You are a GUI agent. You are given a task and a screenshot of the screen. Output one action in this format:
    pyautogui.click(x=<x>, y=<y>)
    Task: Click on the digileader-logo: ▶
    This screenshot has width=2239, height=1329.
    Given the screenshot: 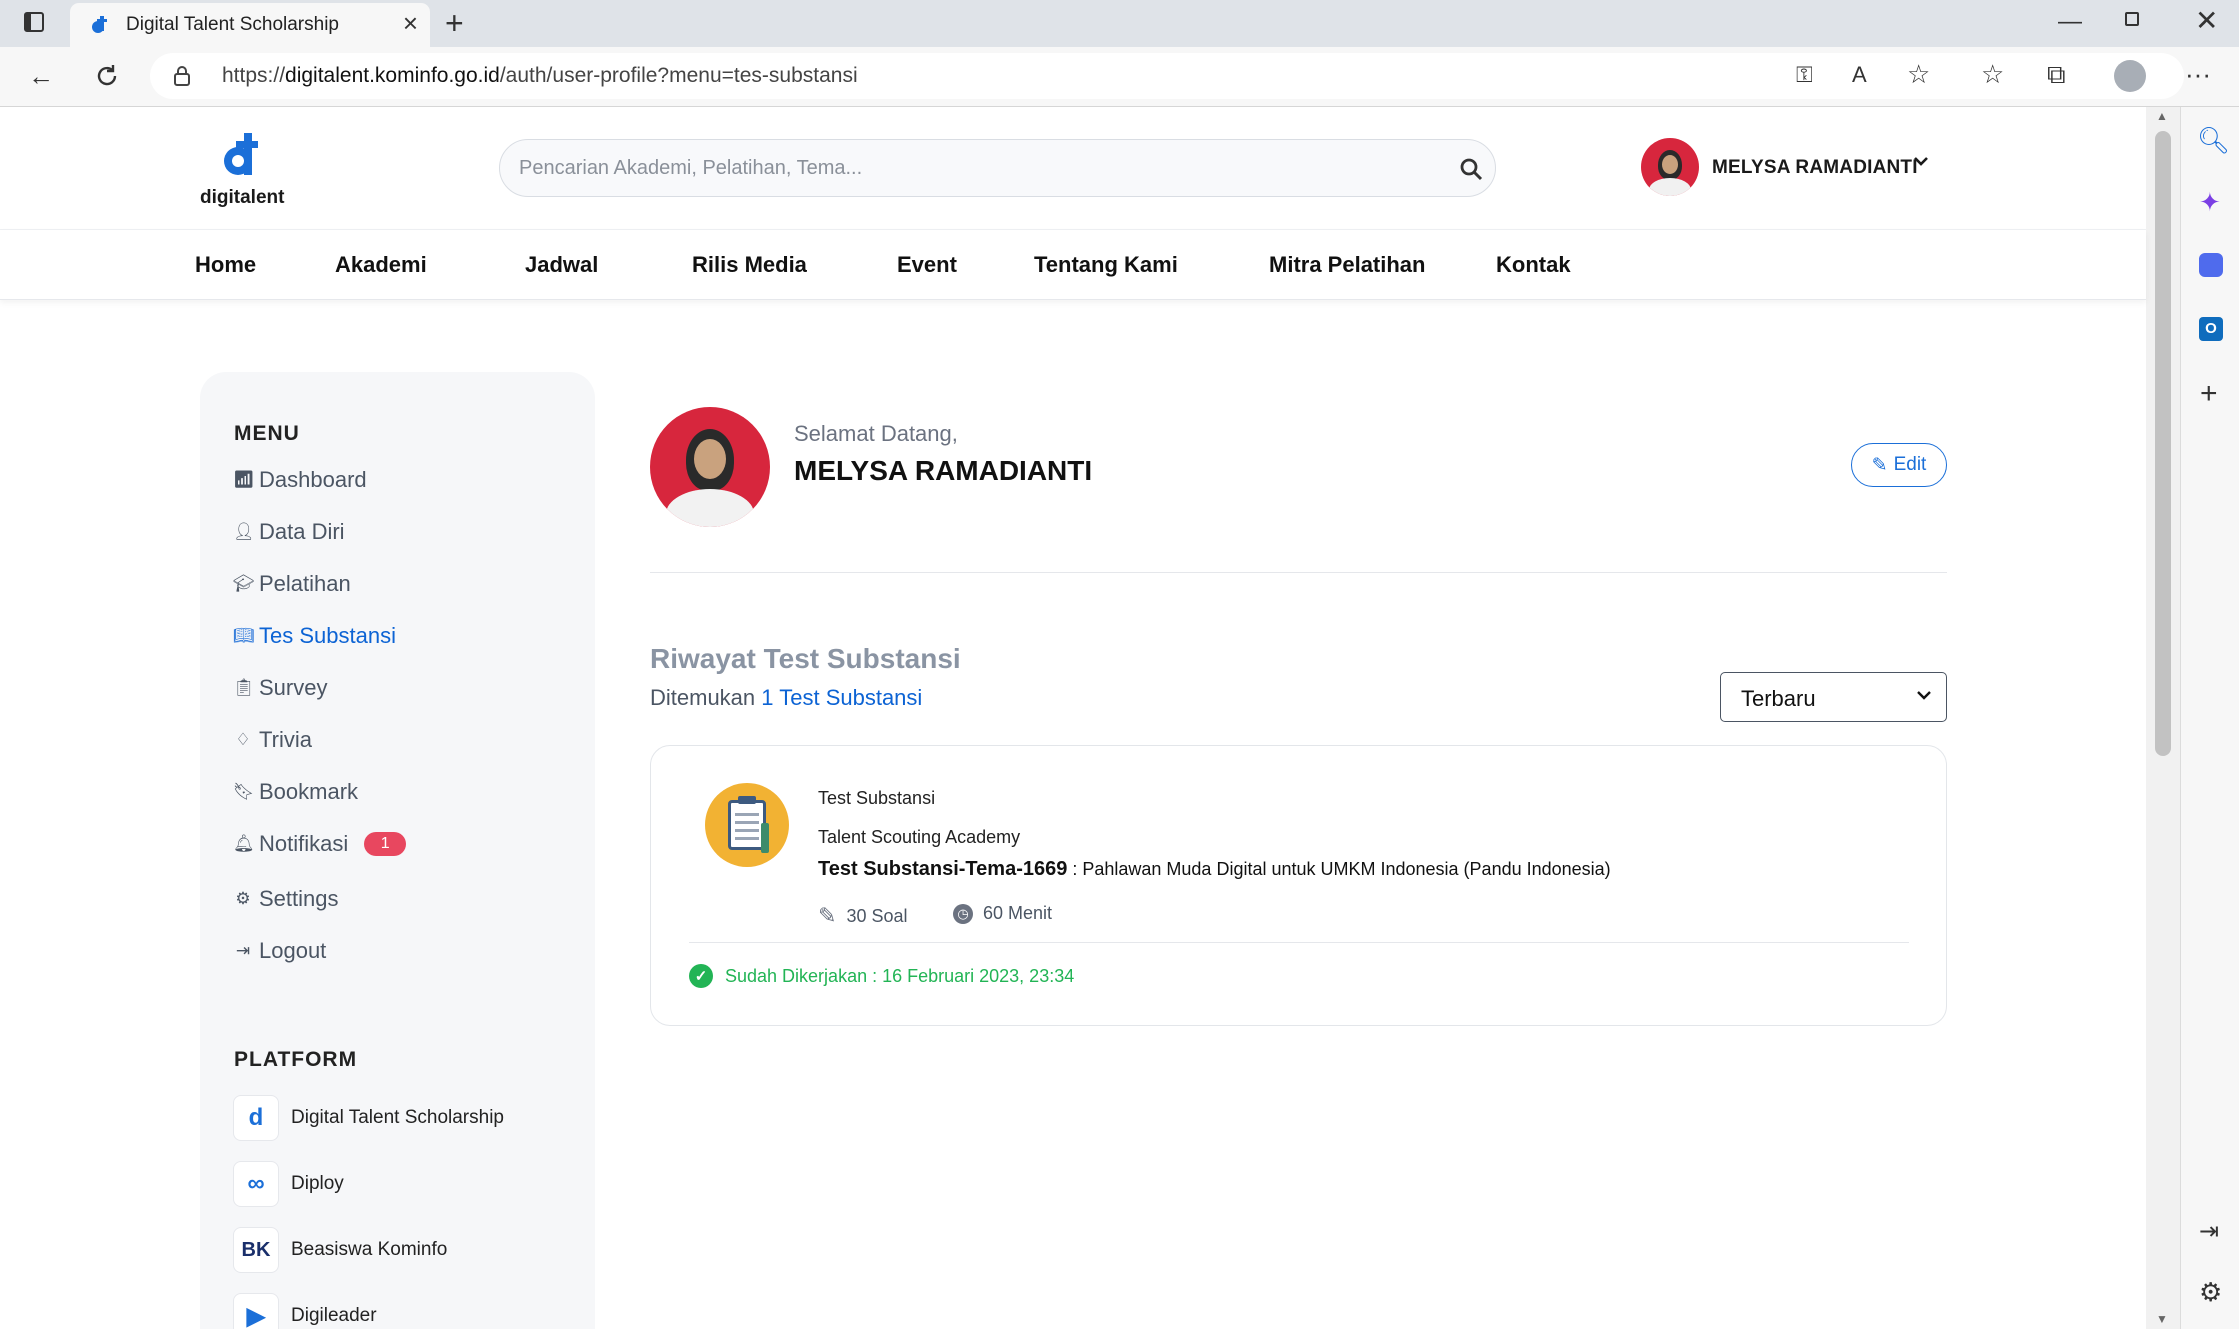 What is the action you would take?
    pyautogui.click(x=256, y=1311)
    